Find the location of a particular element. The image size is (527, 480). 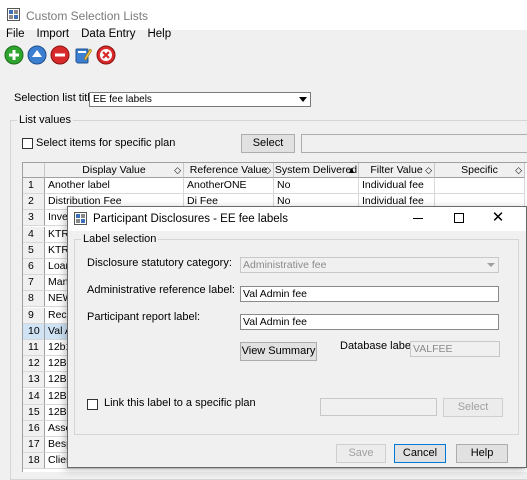

row-number: 15 is located at coordinates (34, 412).